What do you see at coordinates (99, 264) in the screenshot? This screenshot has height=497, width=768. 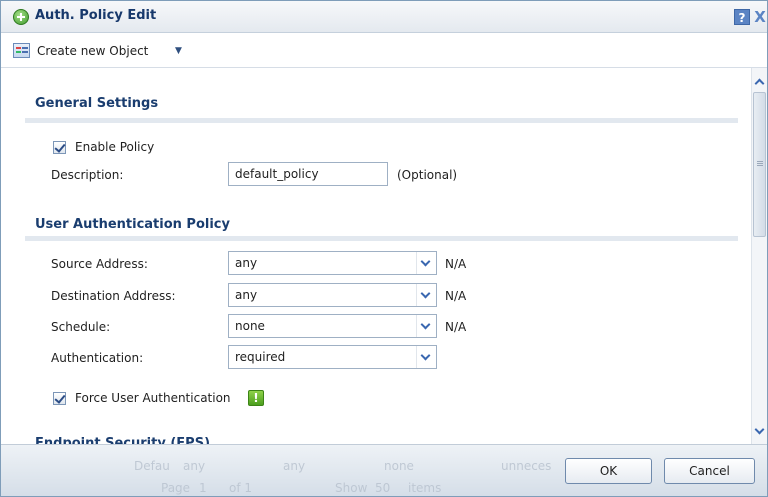 I see `source-address-label: Source Address:` at bounding box center [99, 264].